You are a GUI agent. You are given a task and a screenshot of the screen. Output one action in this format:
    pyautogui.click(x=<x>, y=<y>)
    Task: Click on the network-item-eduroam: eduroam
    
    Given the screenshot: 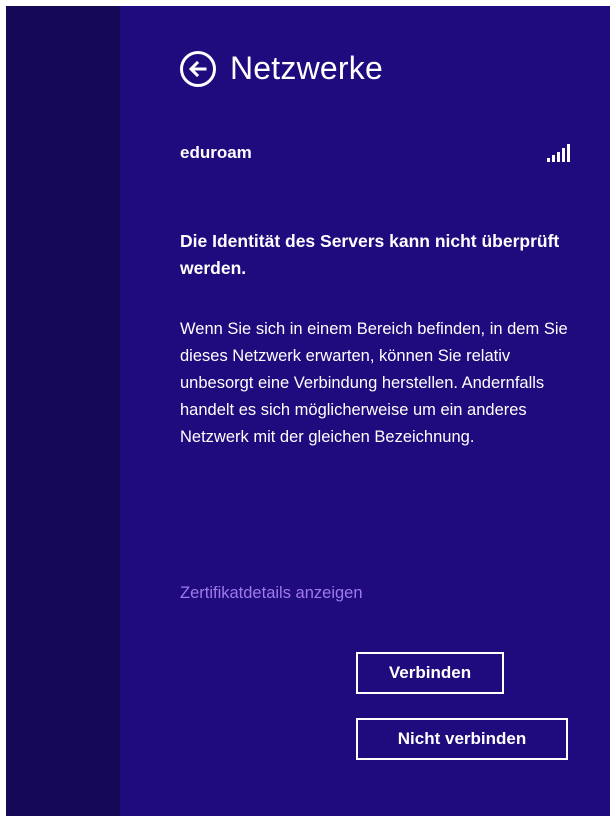 What is the action you would take?
    pyautogui.click(x=375, y=153)
    